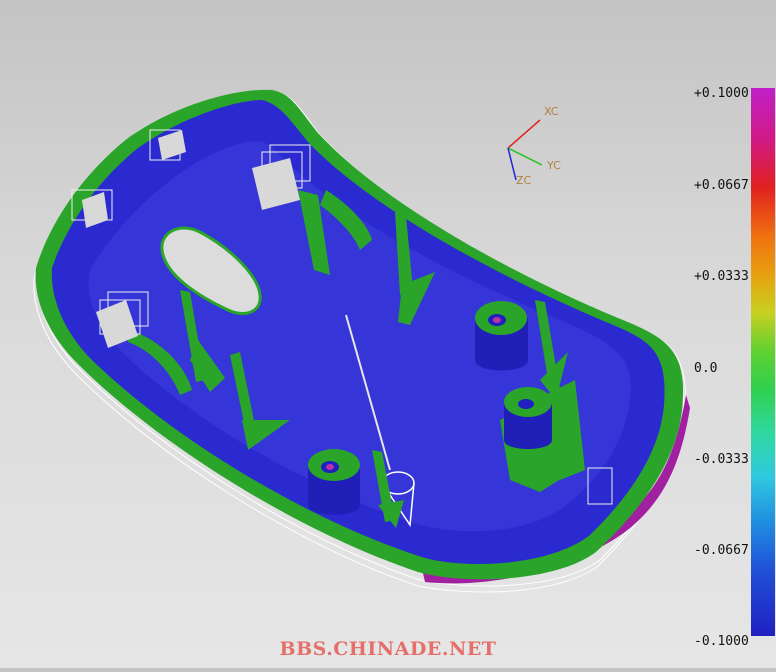 The height and width of the screenshot is (672, 776). What do you see at coordinates (388, 649) in the screenshot?
I see `watermark-text: BBS.CHINADE.NET` at bounding box center [388, 649].